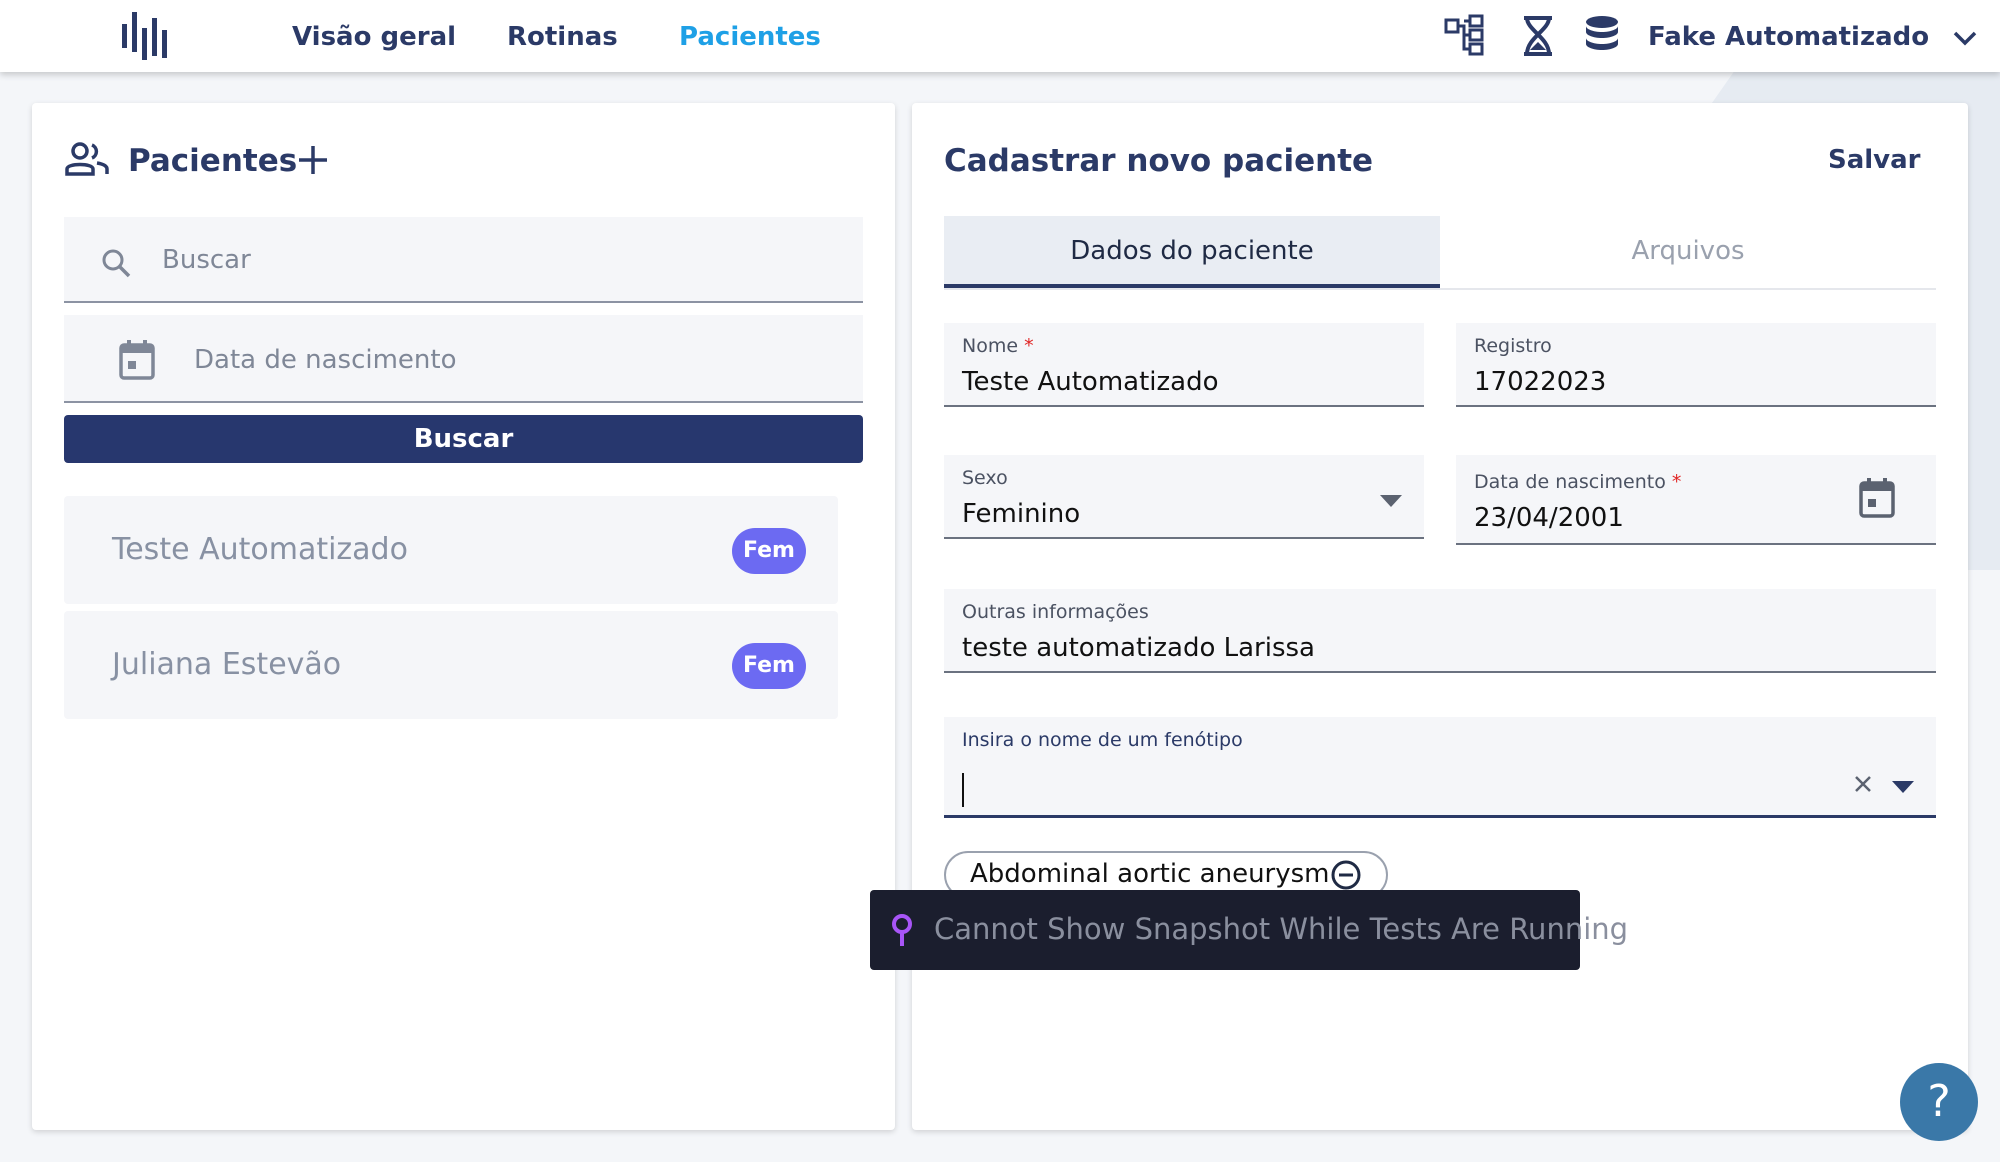 This screenshot has width=2000, height=1162. What do you see at coordinates (451, 550) in the screenshot?
I see `patient-item: Teste Automatizado Fem` at bounding box center [451, 550].